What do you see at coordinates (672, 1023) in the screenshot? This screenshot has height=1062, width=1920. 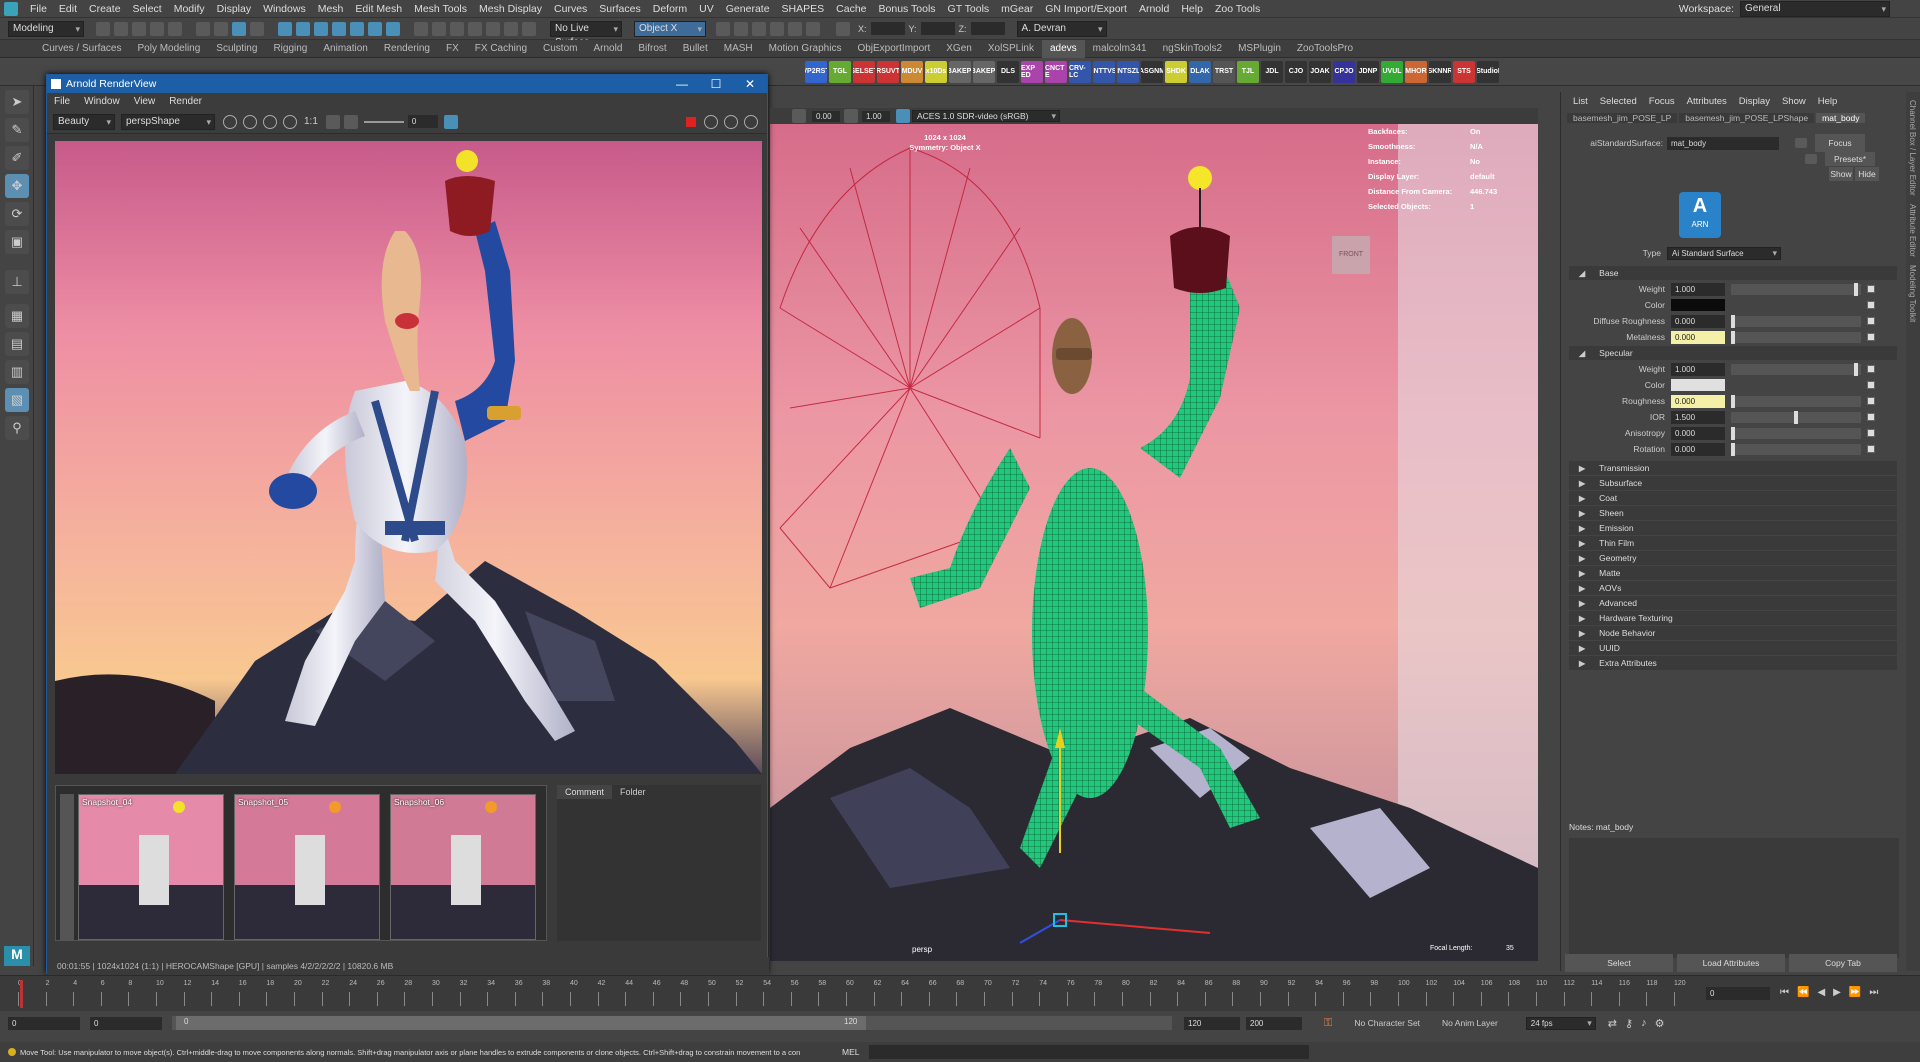 I see `range-slider: 0 120` at bounding box center [672, 1023].